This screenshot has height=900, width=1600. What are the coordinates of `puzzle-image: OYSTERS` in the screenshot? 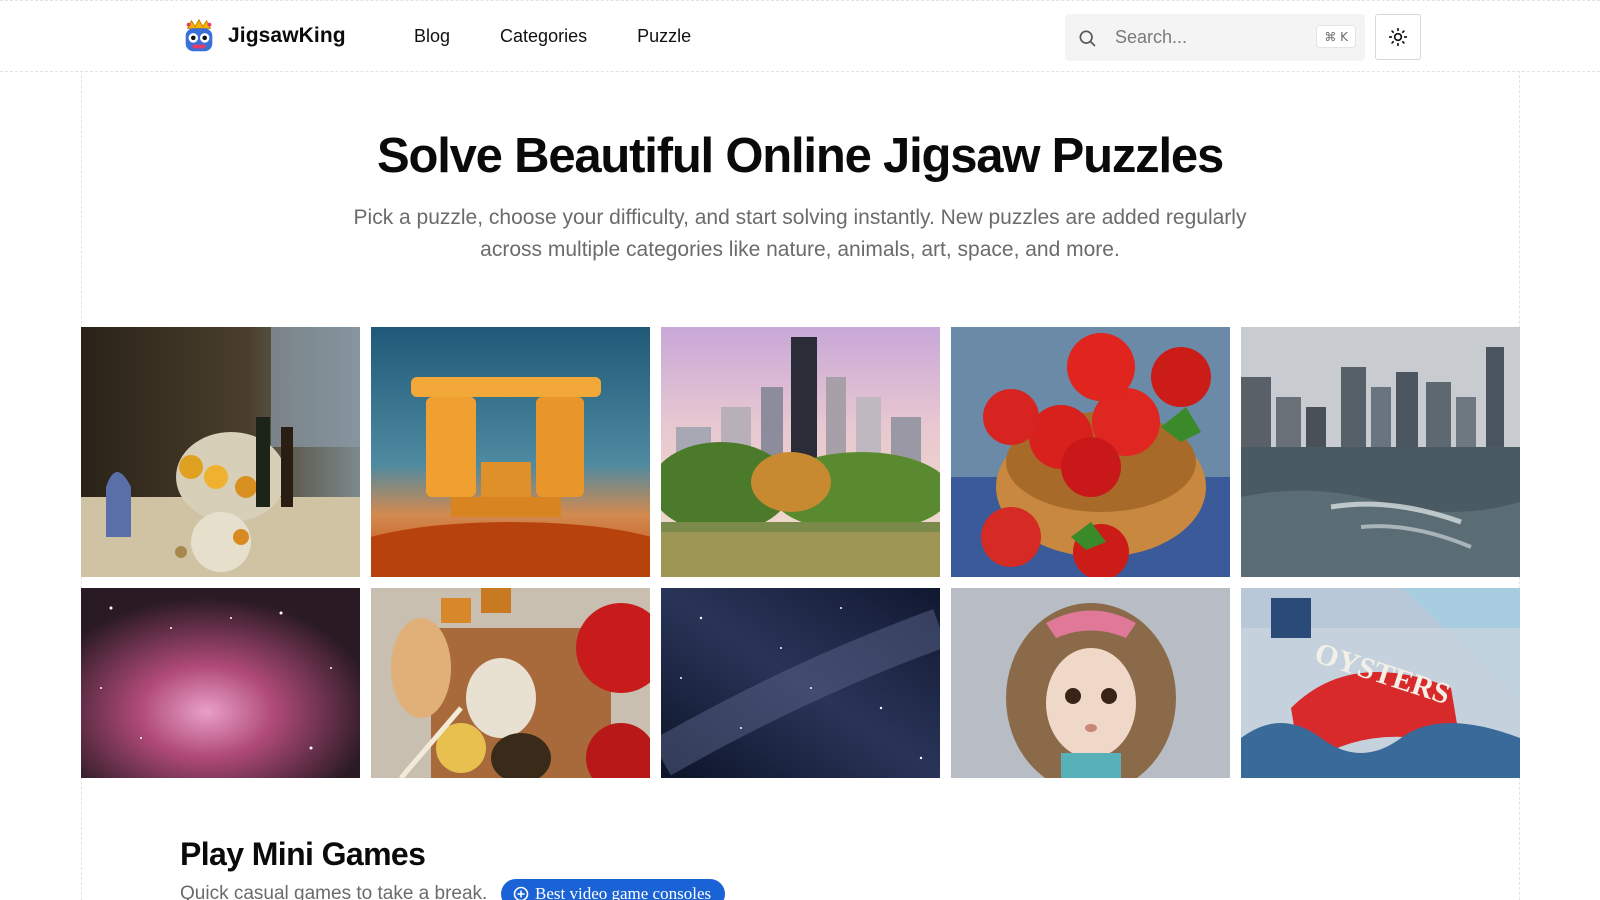 It's located at (1380, 683).